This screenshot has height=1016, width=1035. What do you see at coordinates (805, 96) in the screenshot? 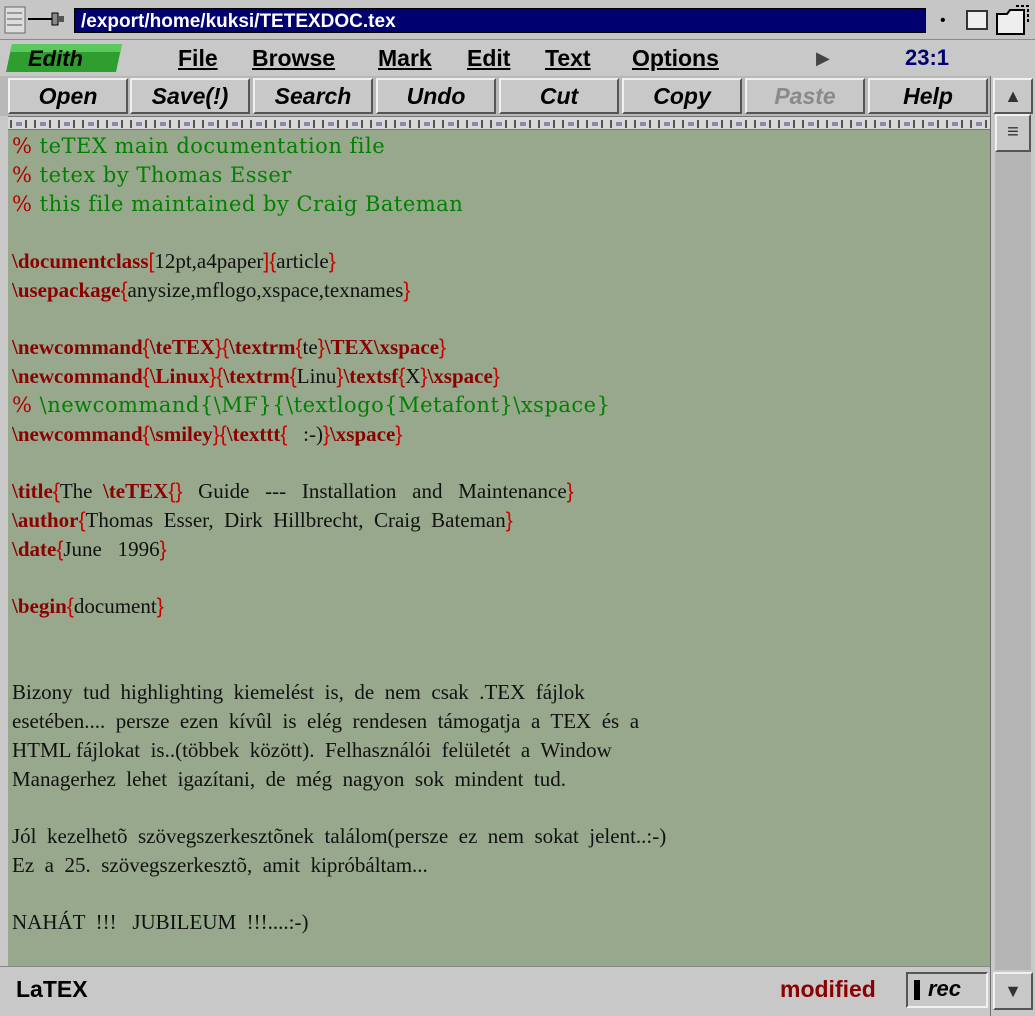
I see `paste-button: Paste` at bounding box center [805, 96].